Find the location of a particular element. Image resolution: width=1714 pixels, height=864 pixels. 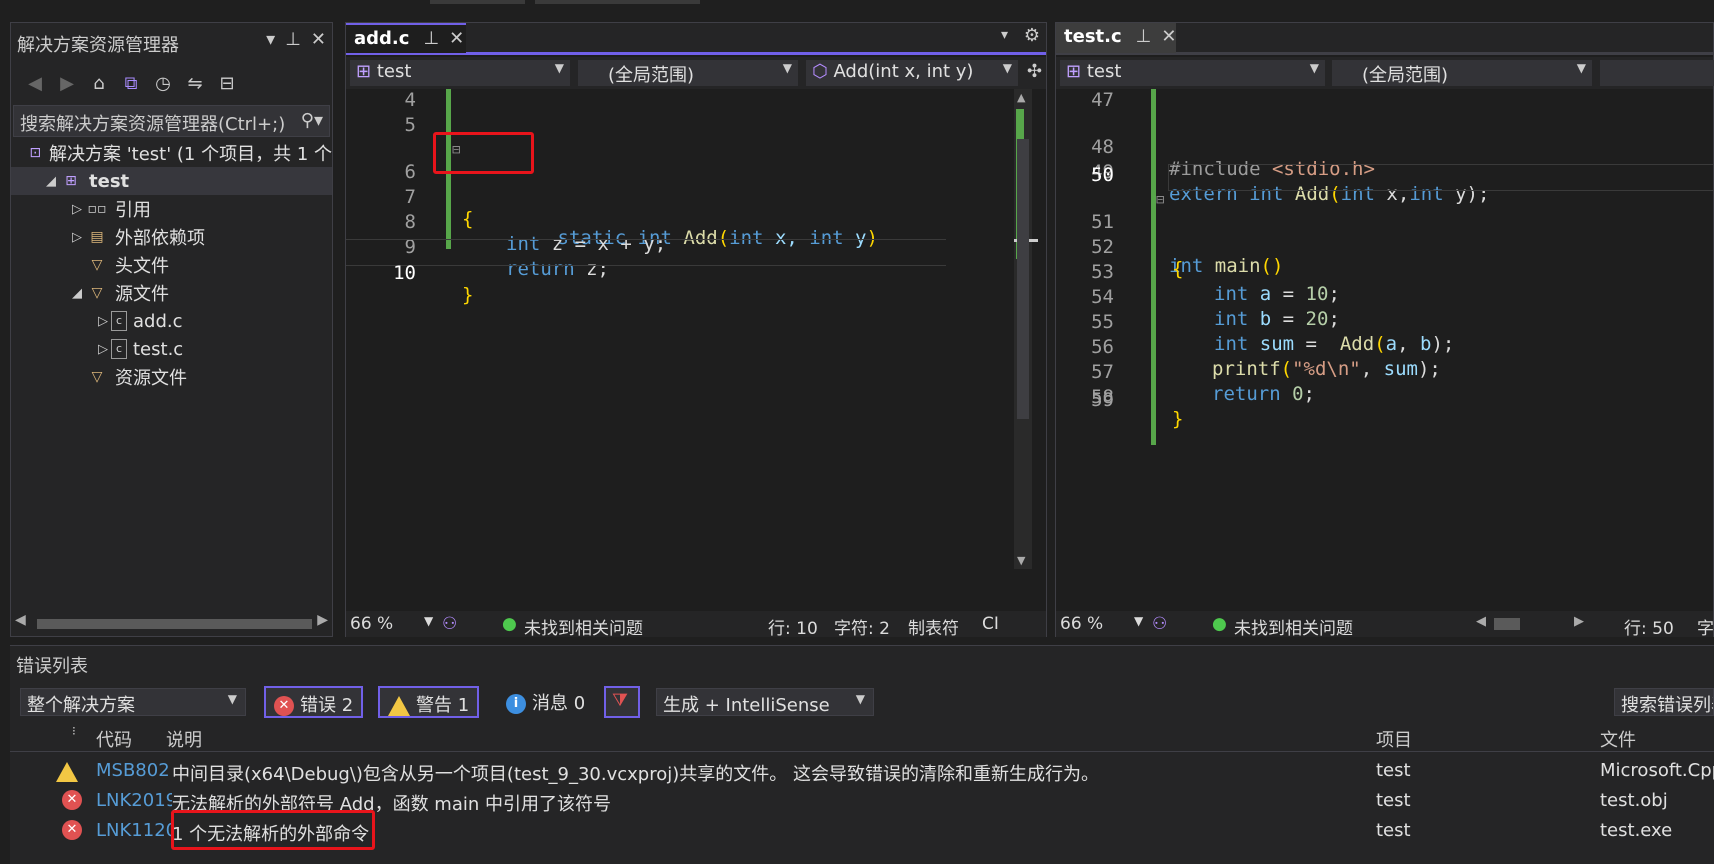

tree-item: ▷ ▤ 外部依赖项 is located at coordinates (171, 237).